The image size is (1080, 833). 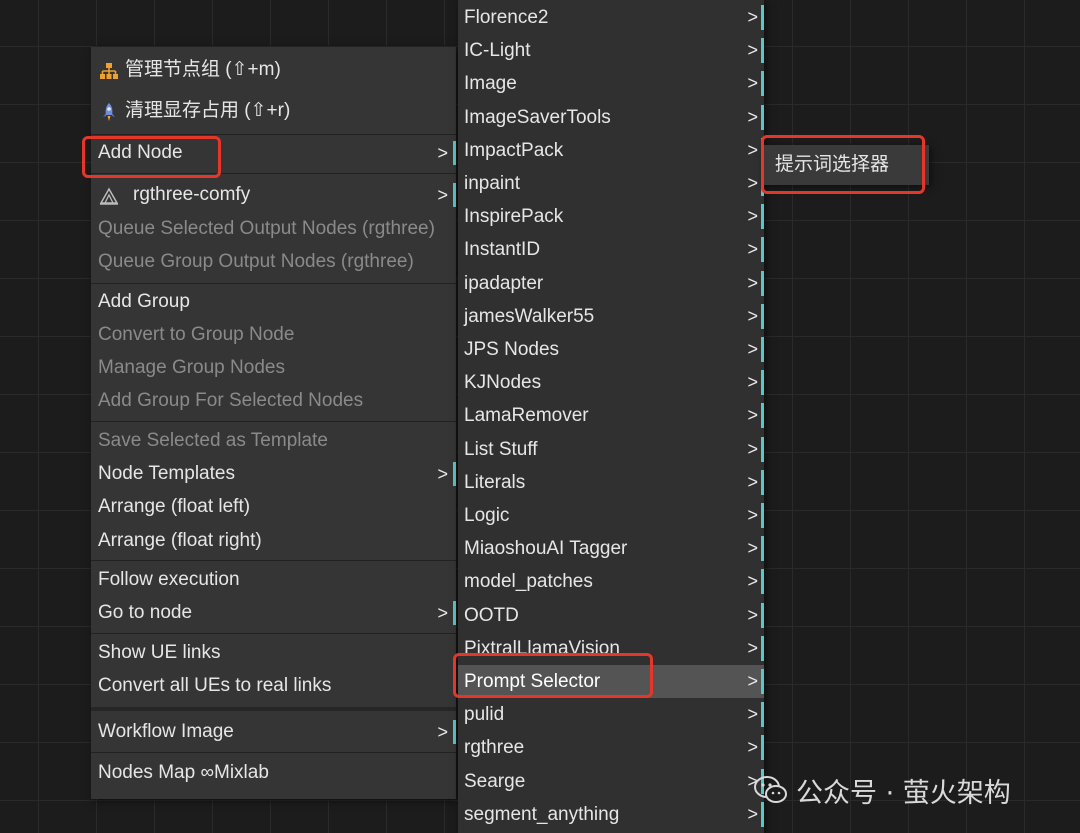 What do you see at coordinates (203, 69) in the screenshot?
I see `menu-item-label: 管理节点组 (⇧+m)` at bounding box center [203, 69].